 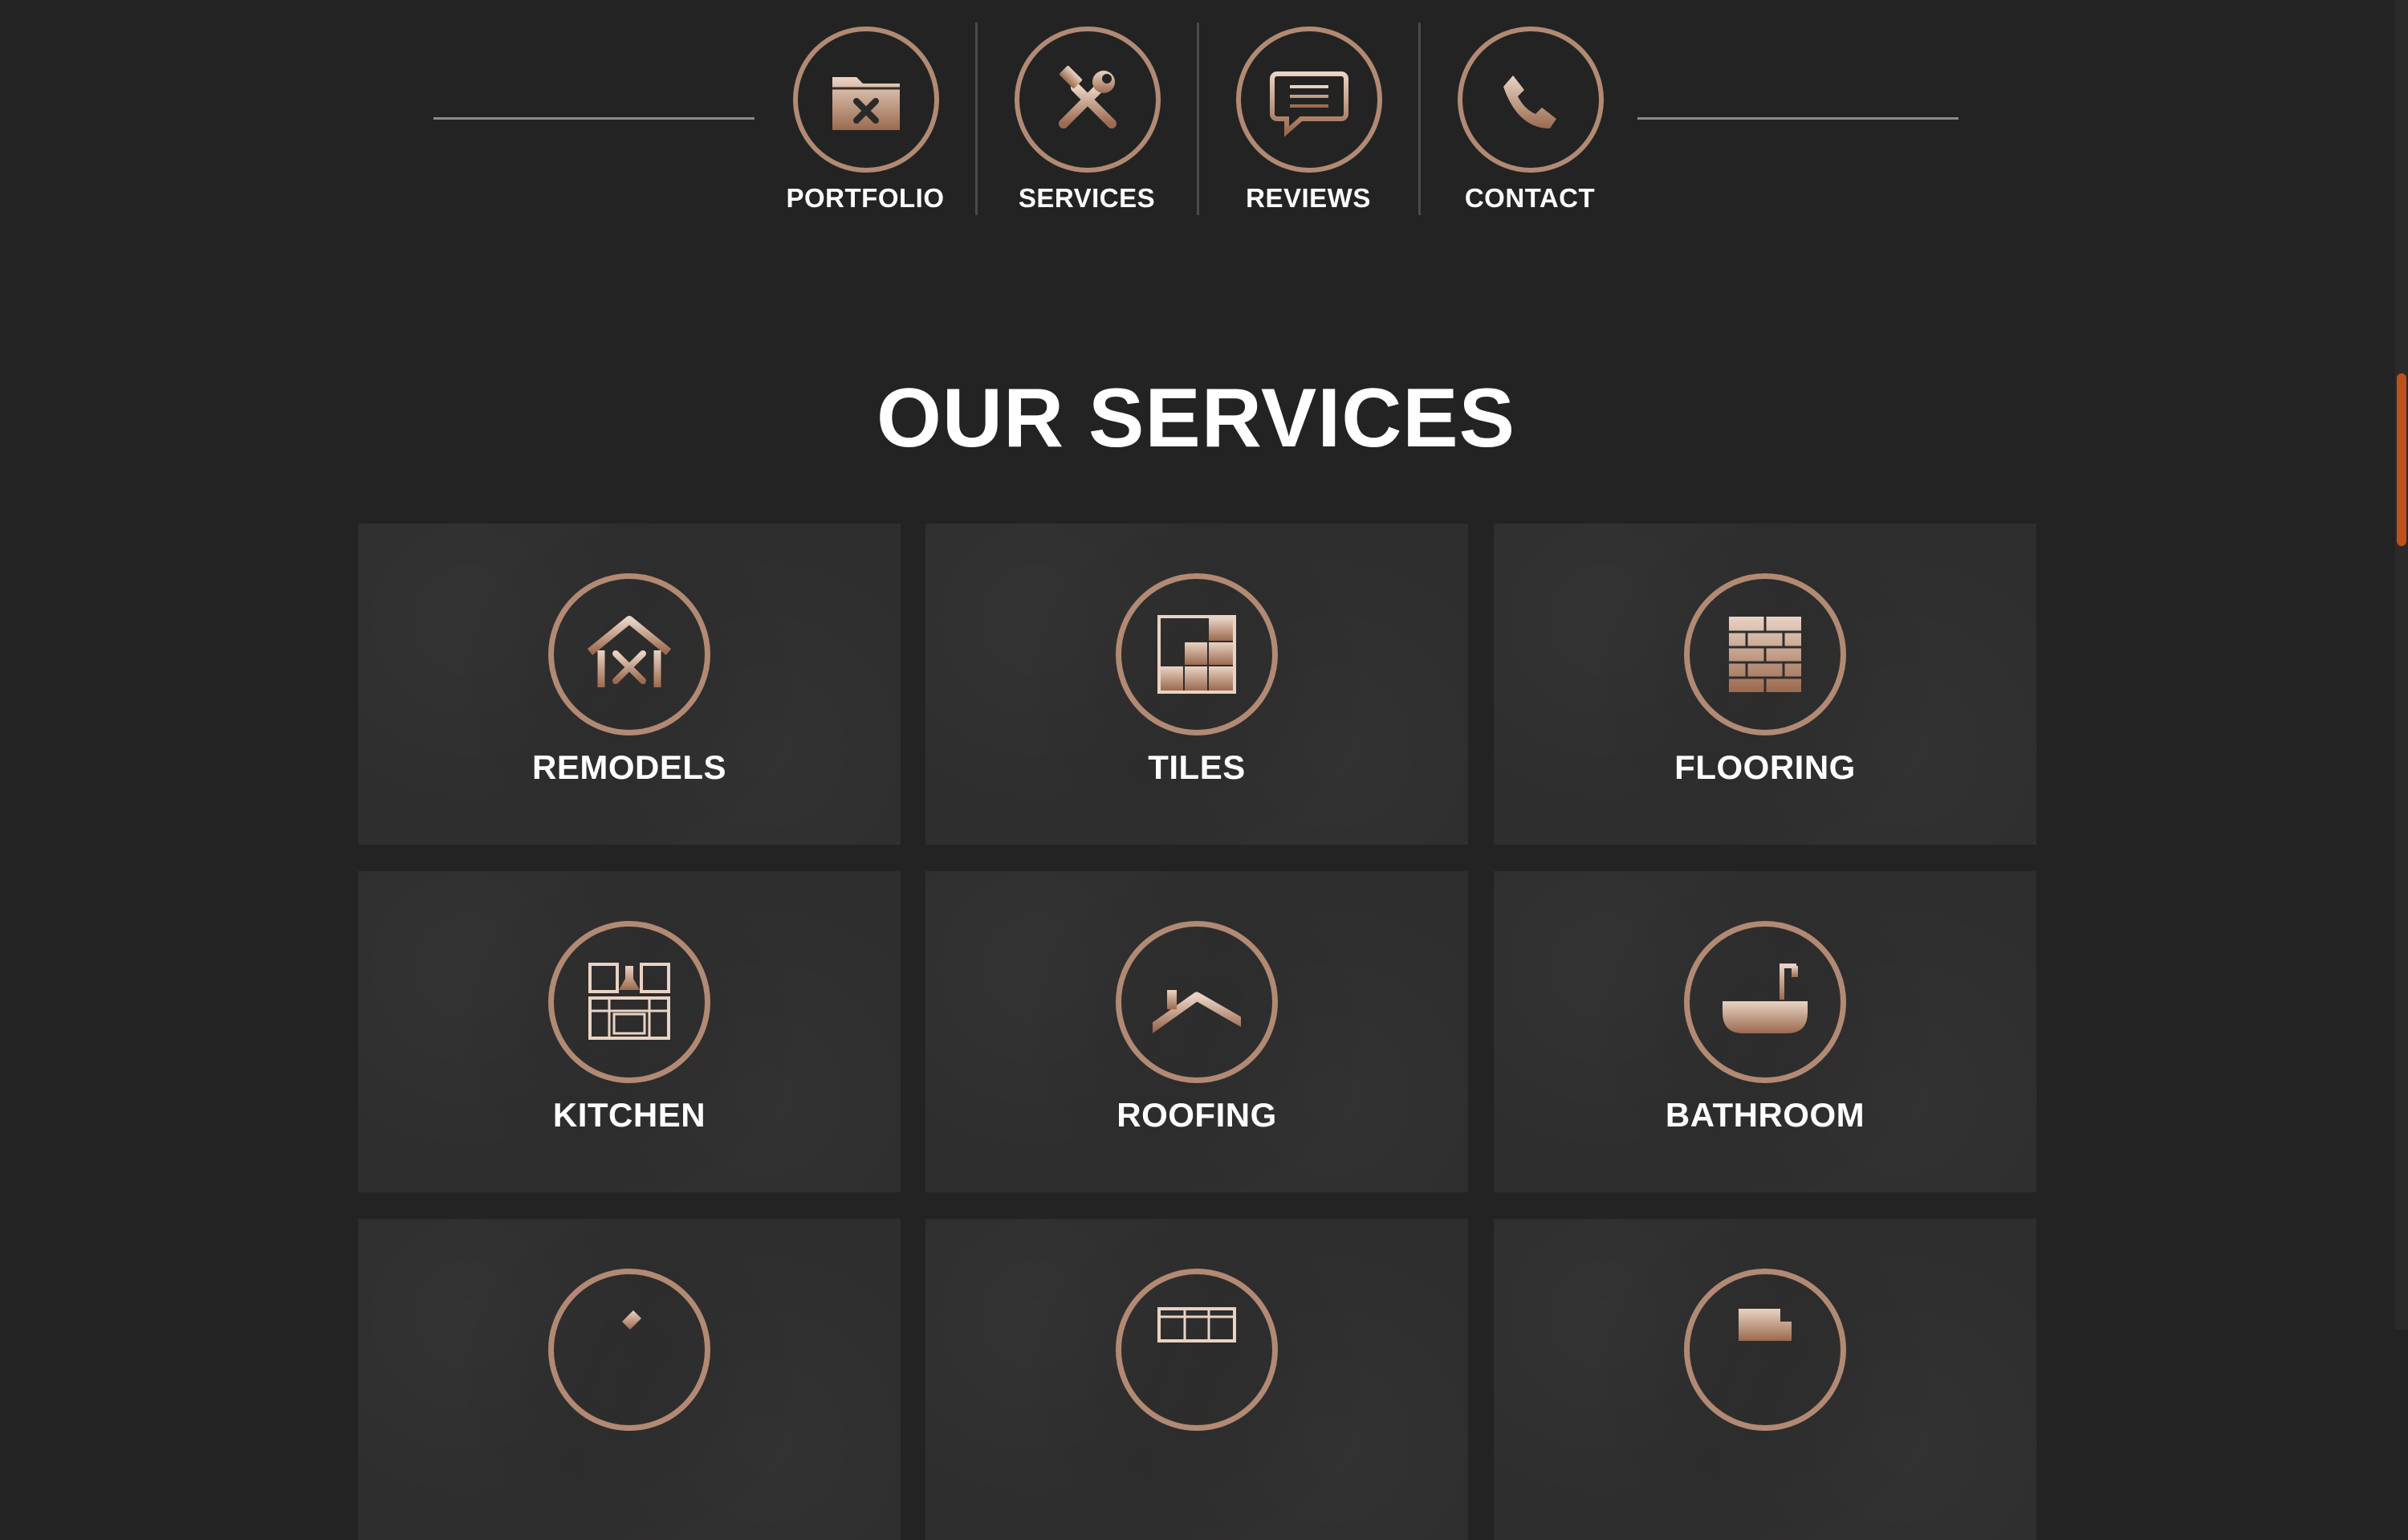 I want to click on cabinet-icon, so click(x=1196, y=1324).